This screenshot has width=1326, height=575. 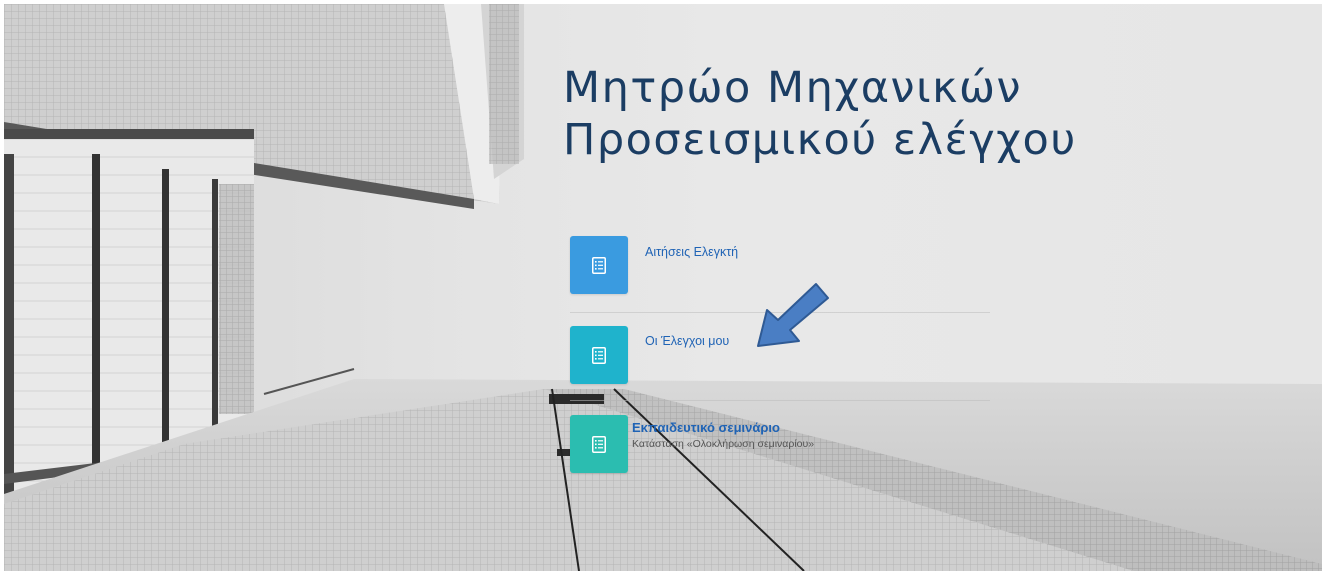 I want to click on arrow-pointer-icon, so click(x=793, y=315).